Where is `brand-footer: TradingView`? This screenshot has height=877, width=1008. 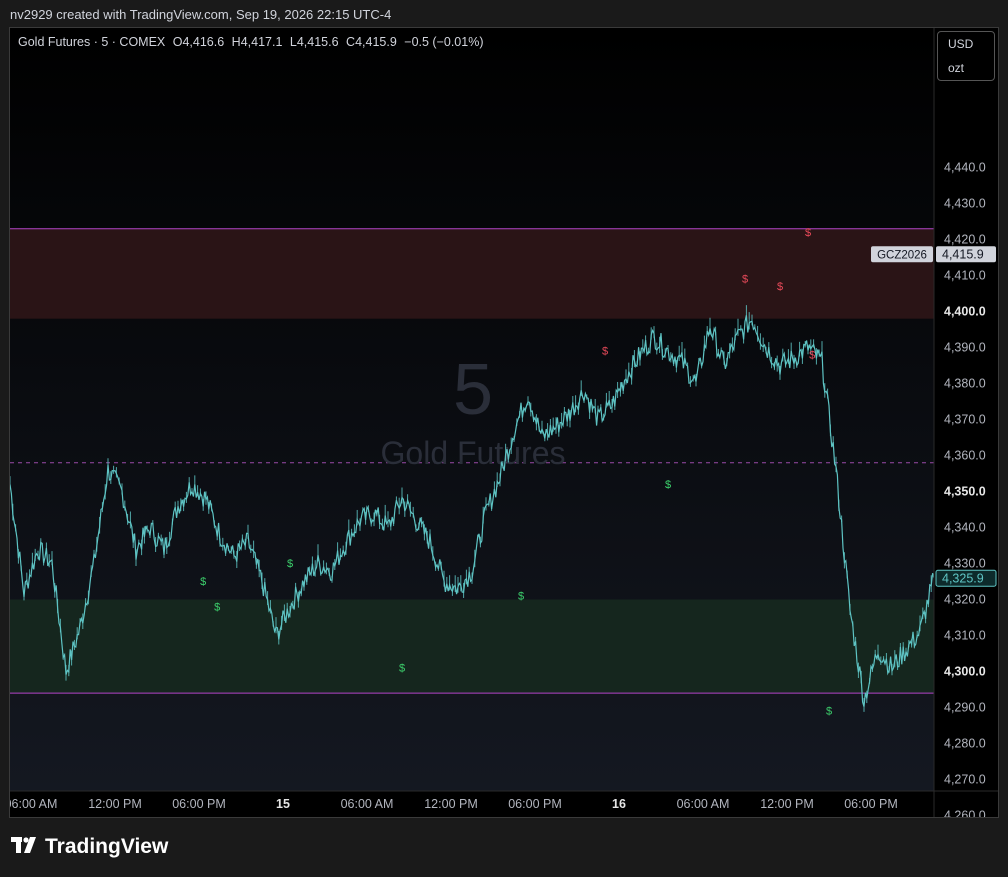 brand-footer: TradingView is located at coordinates (89, 847).